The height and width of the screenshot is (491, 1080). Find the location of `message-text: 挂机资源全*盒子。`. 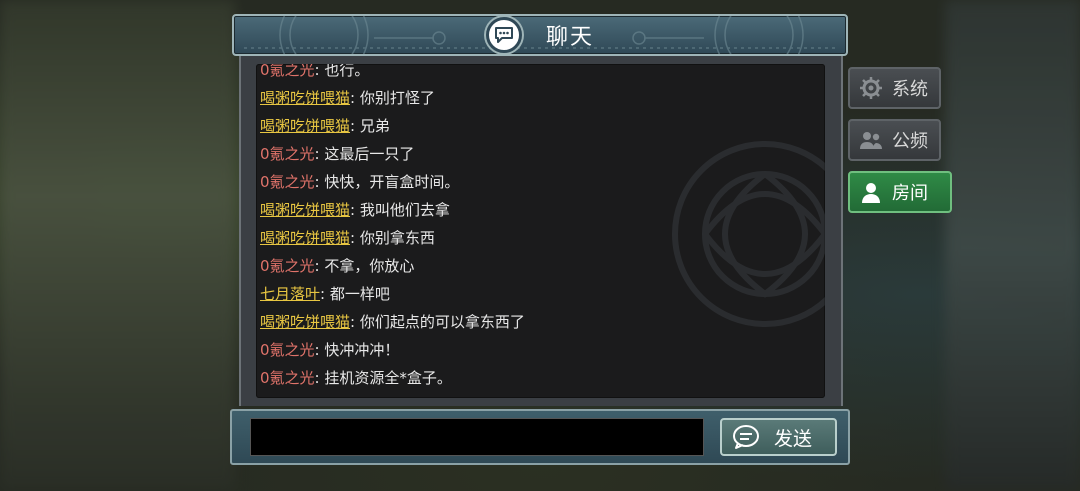

message-text: 挂机资源全*盒子。 is located at coordinates (388, 378).